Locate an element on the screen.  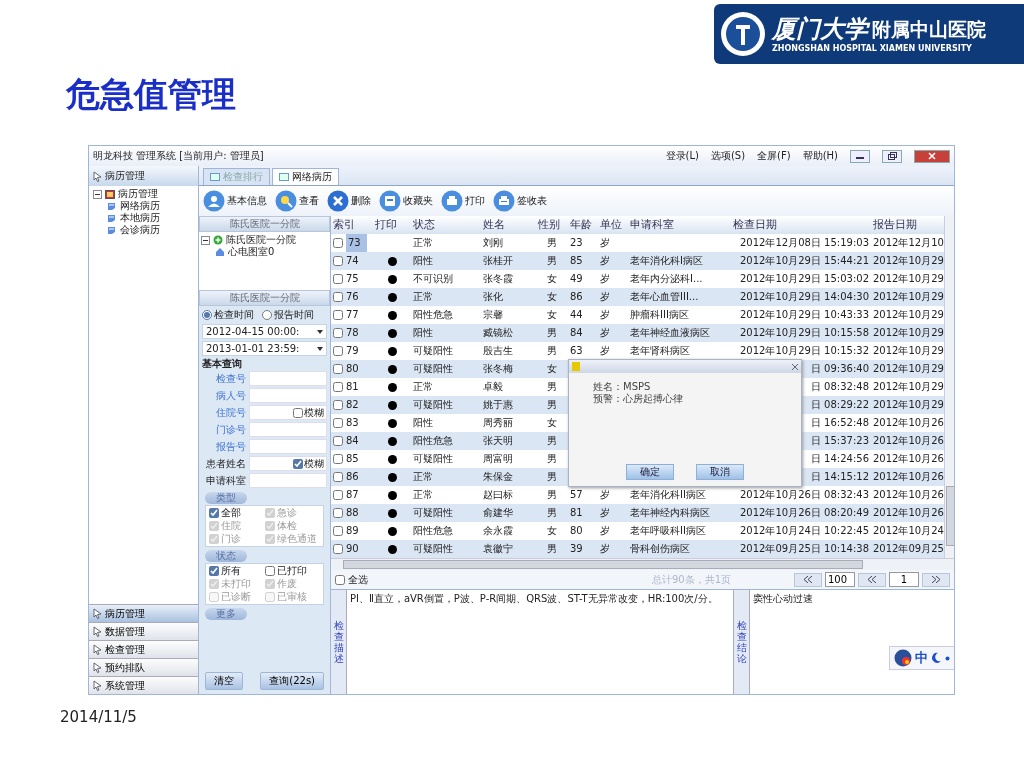
first-page-button is located at coordinates (808, 579).